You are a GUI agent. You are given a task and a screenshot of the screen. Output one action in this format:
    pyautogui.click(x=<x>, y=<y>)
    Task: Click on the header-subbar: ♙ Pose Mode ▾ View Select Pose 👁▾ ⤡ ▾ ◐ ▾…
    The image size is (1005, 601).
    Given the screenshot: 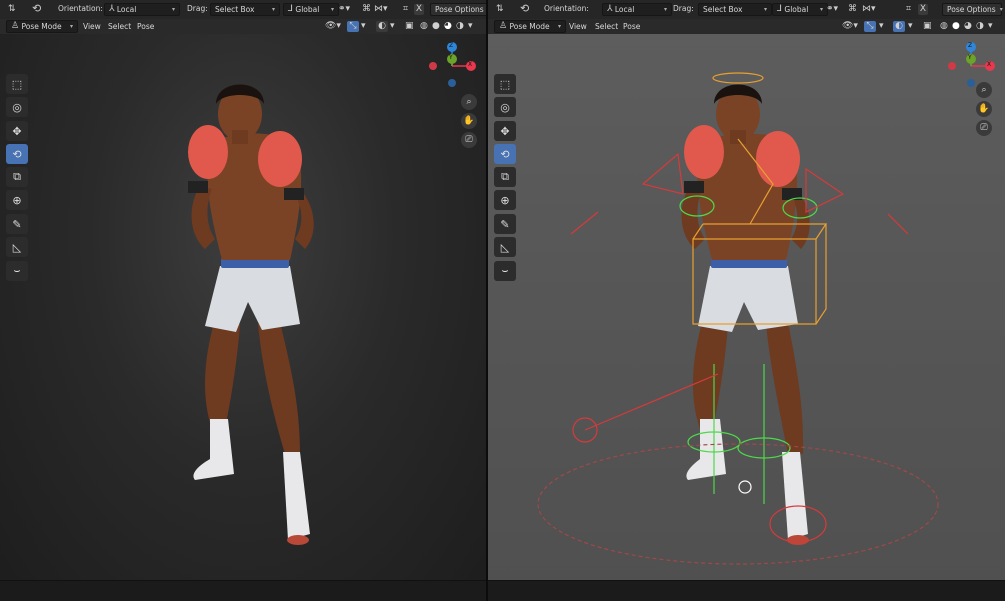 What is the action you would take?
    pyautogui.click(x=243, y=26)
    